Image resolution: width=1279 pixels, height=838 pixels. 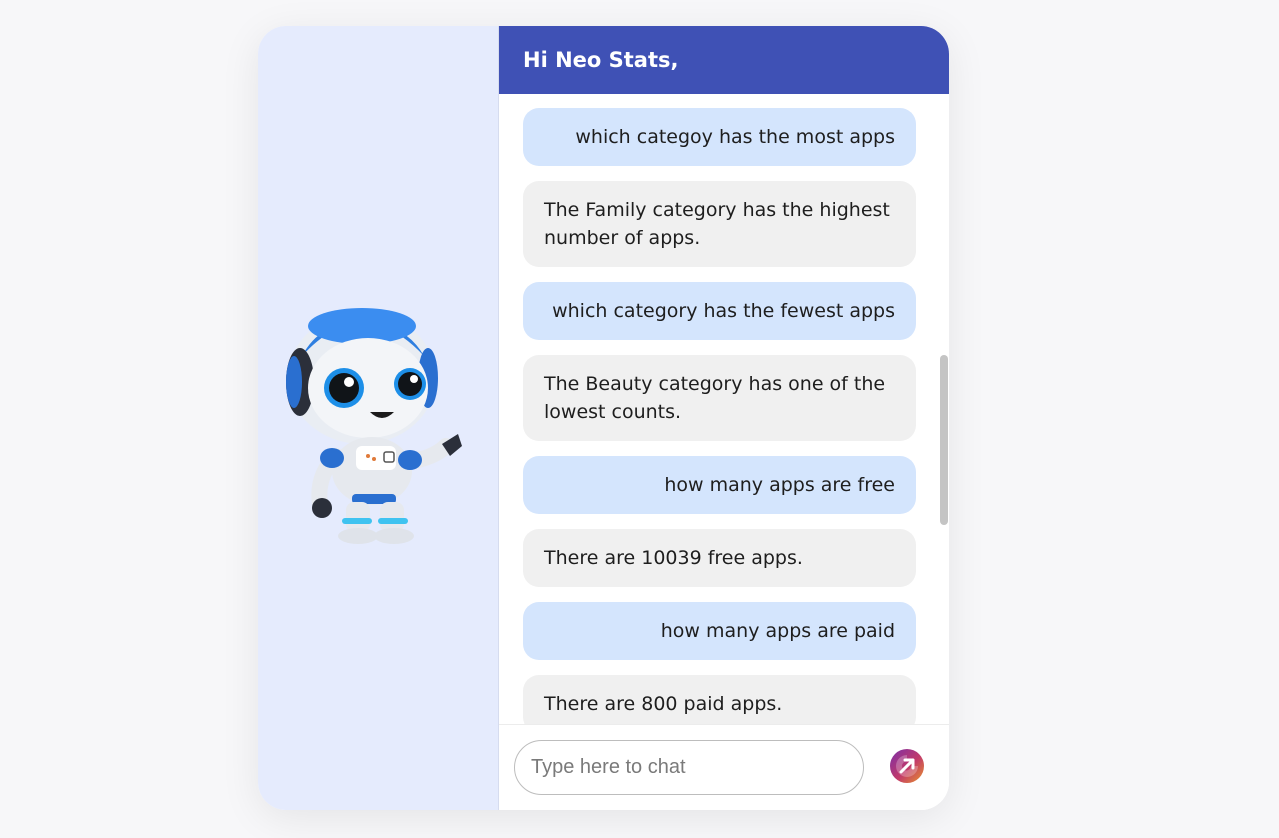 I want to click on chat-header-title: Hi Neo Stats,, so click(x=724, y=60).